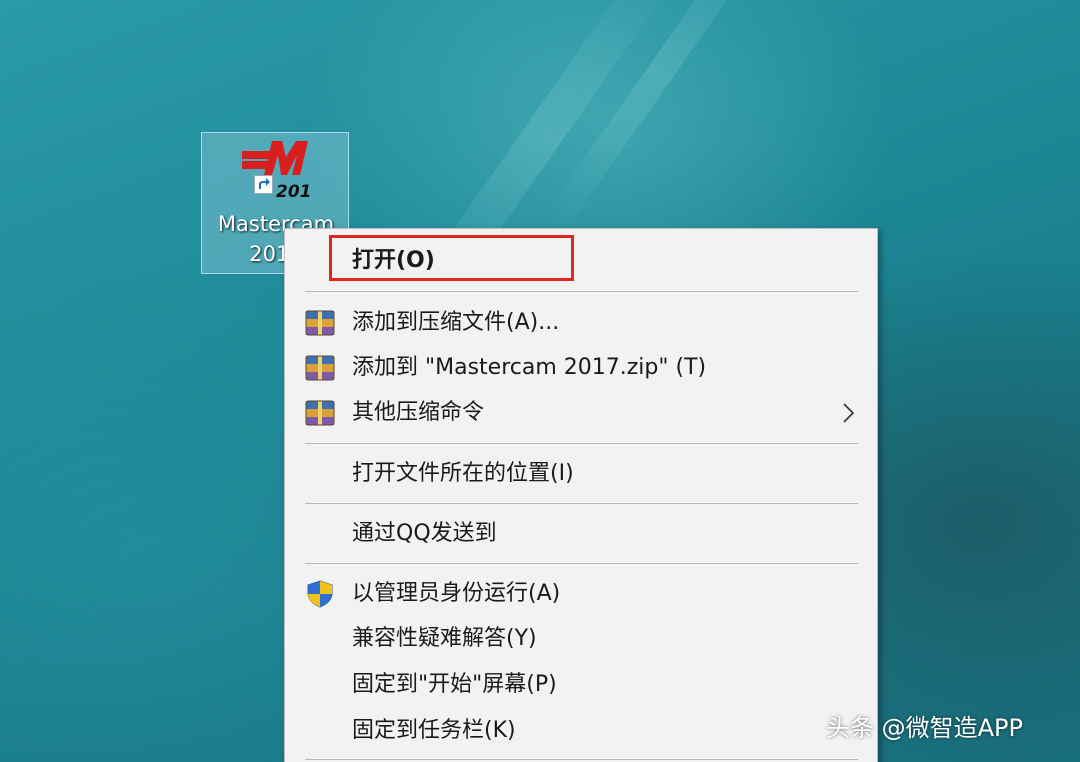 Image resolution: width=1080 pixels, height=762 pixels. What do you see at coordinates (434, 730) in the screenshot?
I see `menu-item-label: 固定到任务栏(K)` at bounding box center [434, 730].